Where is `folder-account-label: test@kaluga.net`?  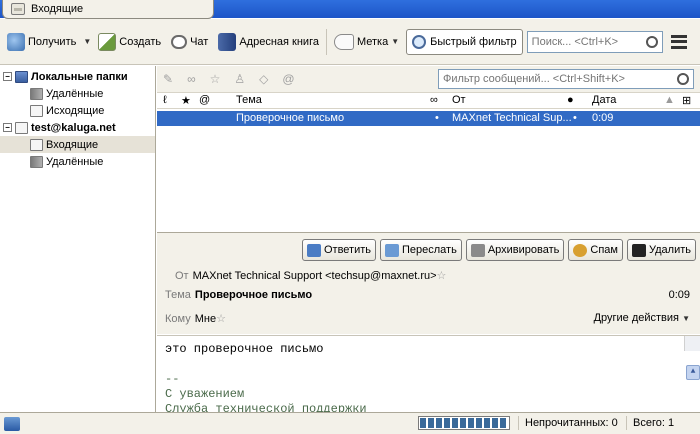
folder-account-label: test@kaluga.net is located at coordinates (73, 127).